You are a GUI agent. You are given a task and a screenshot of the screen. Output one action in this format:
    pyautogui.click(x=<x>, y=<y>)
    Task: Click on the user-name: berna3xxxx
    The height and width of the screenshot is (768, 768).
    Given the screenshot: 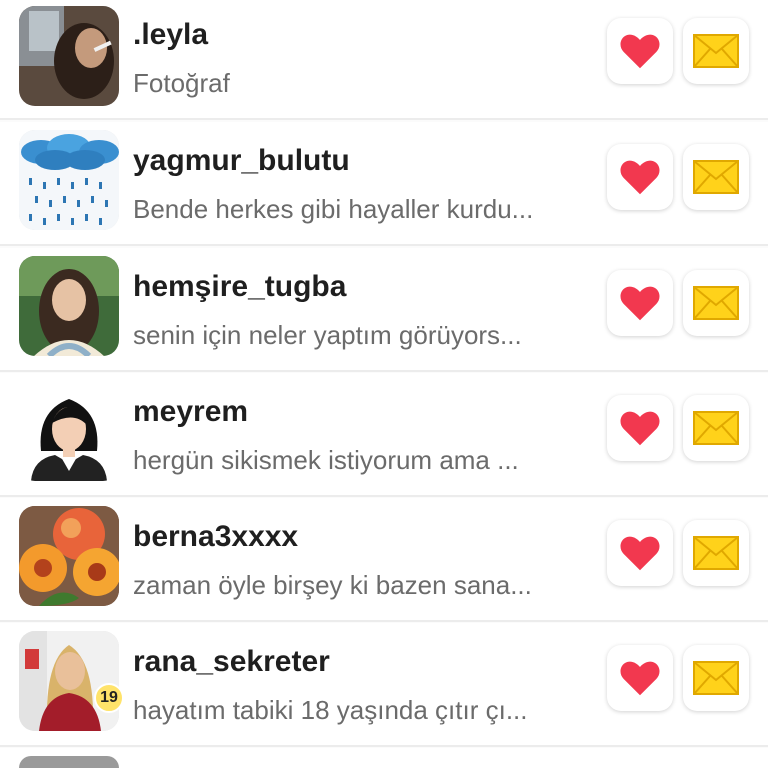 What is the action you would take?
    pyautogui.click(x=215, y=537)
    